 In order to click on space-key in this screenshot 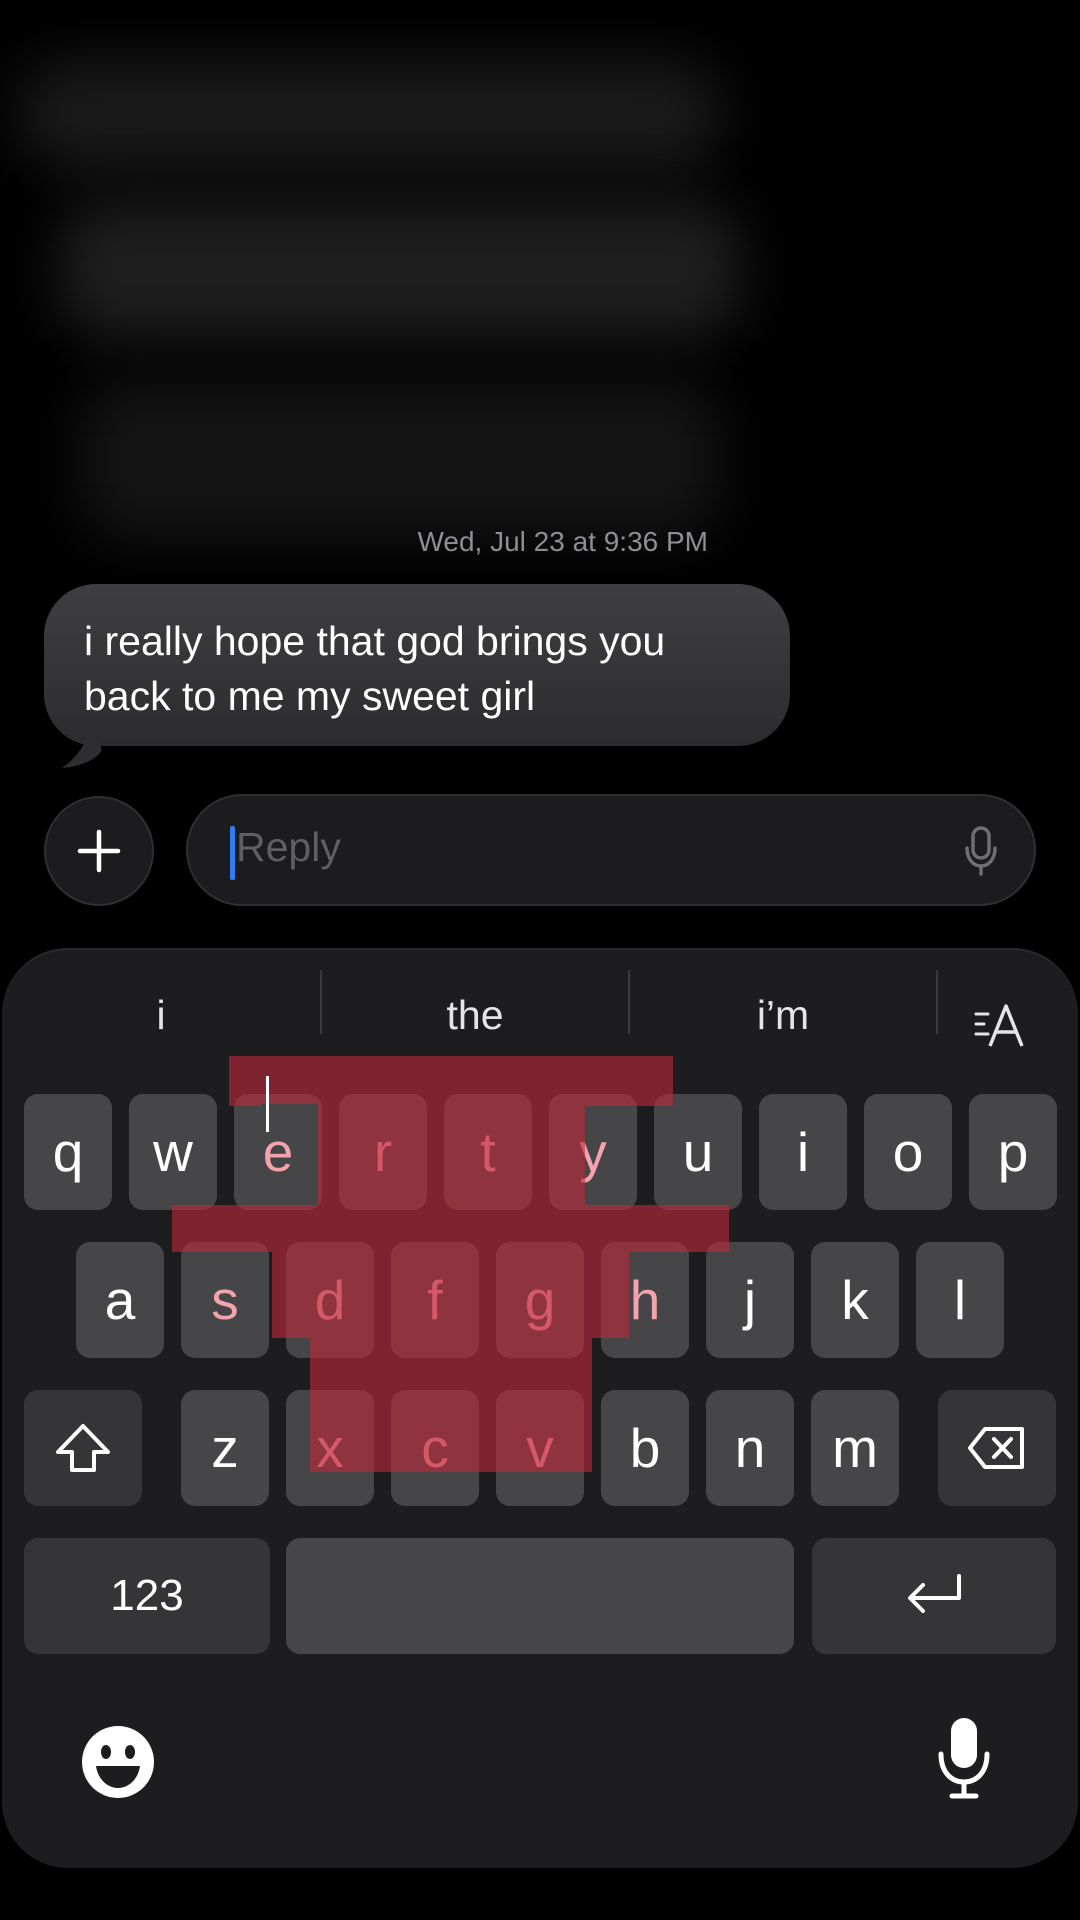, I will do `click(540, 1596)`.